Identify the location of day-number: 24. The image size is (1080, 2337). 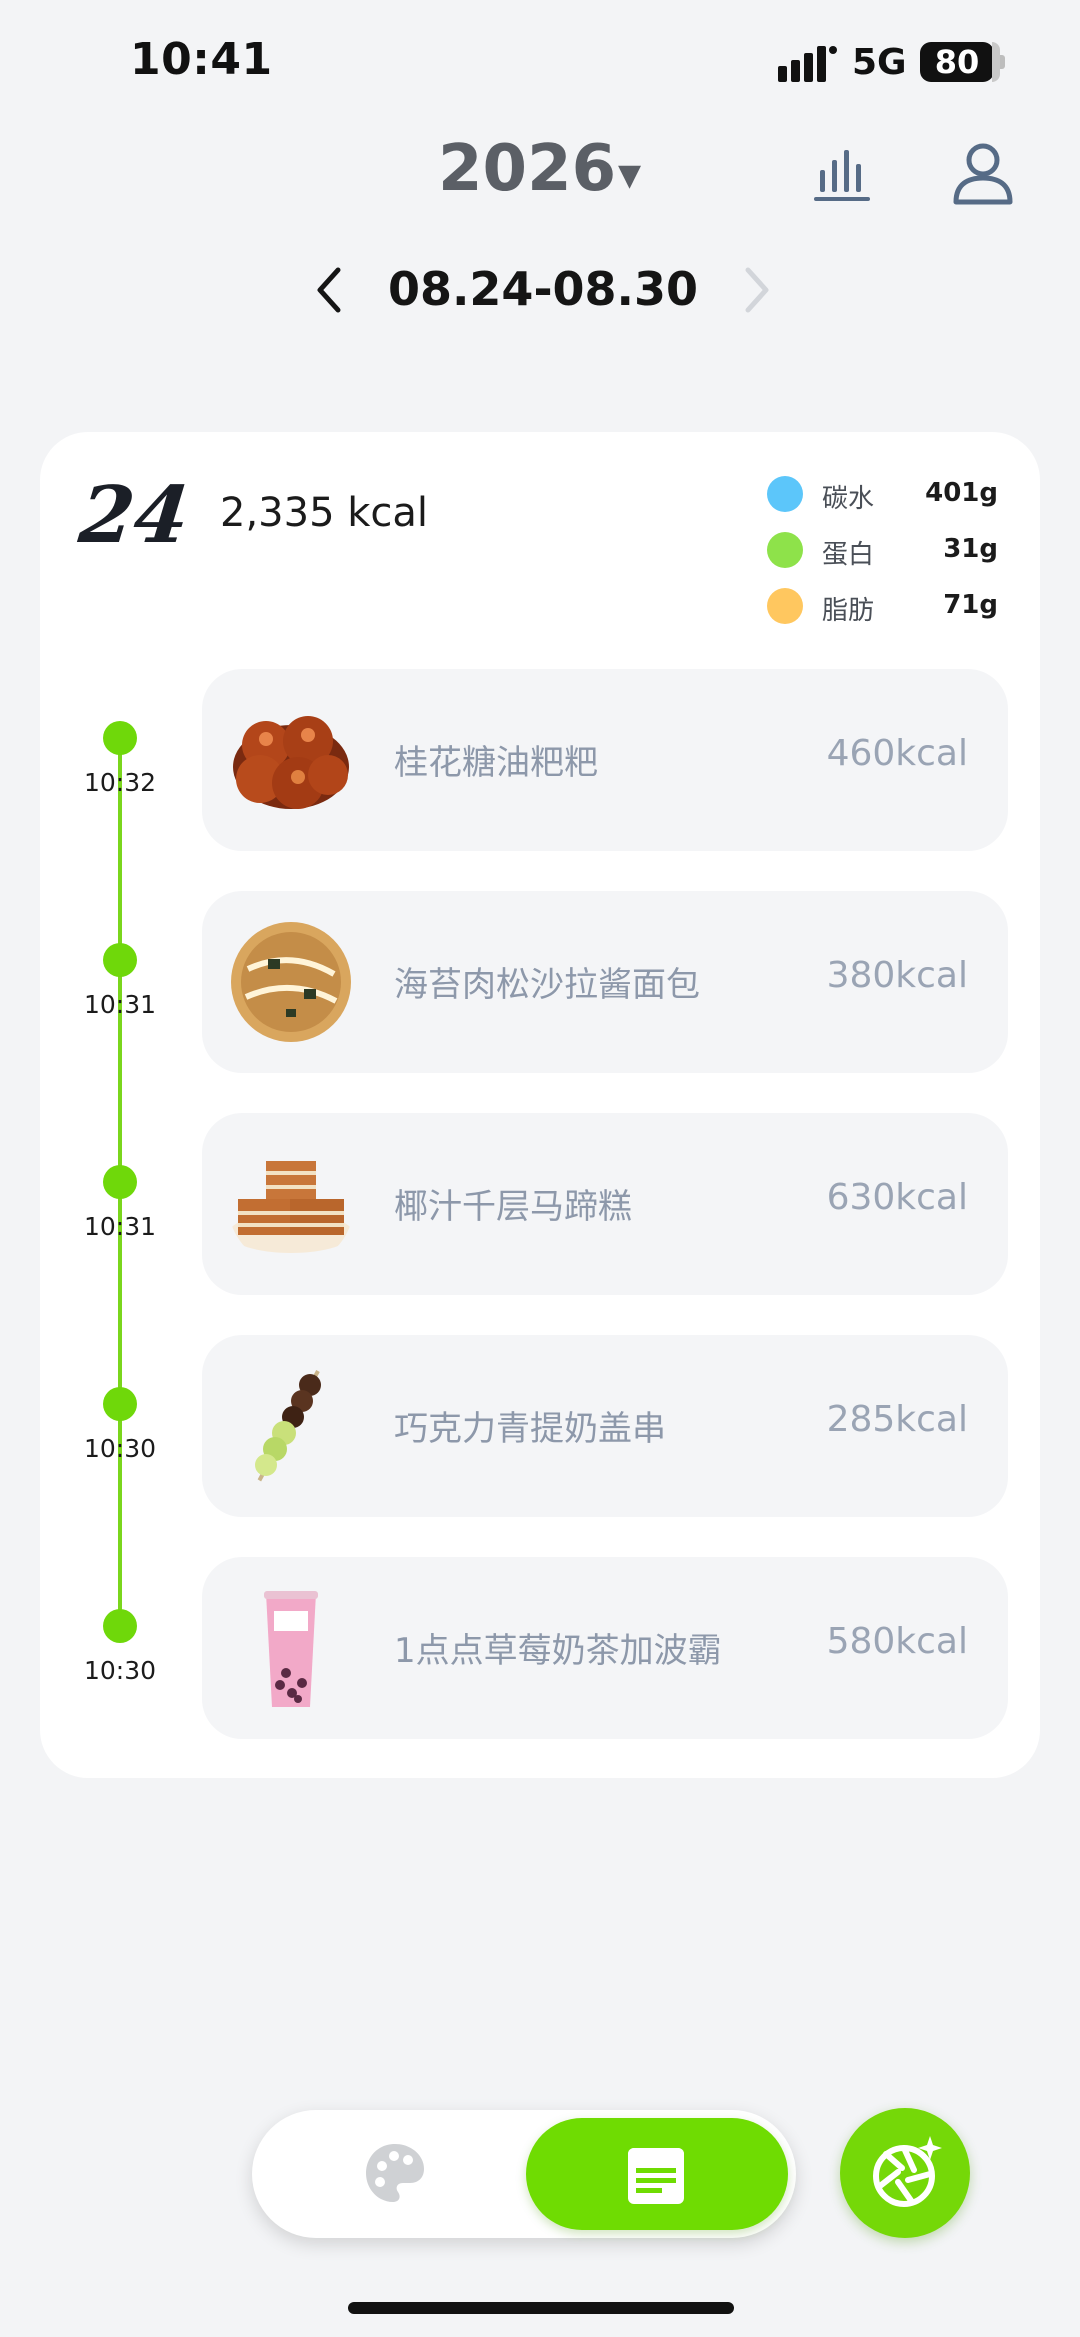
(134, 515).